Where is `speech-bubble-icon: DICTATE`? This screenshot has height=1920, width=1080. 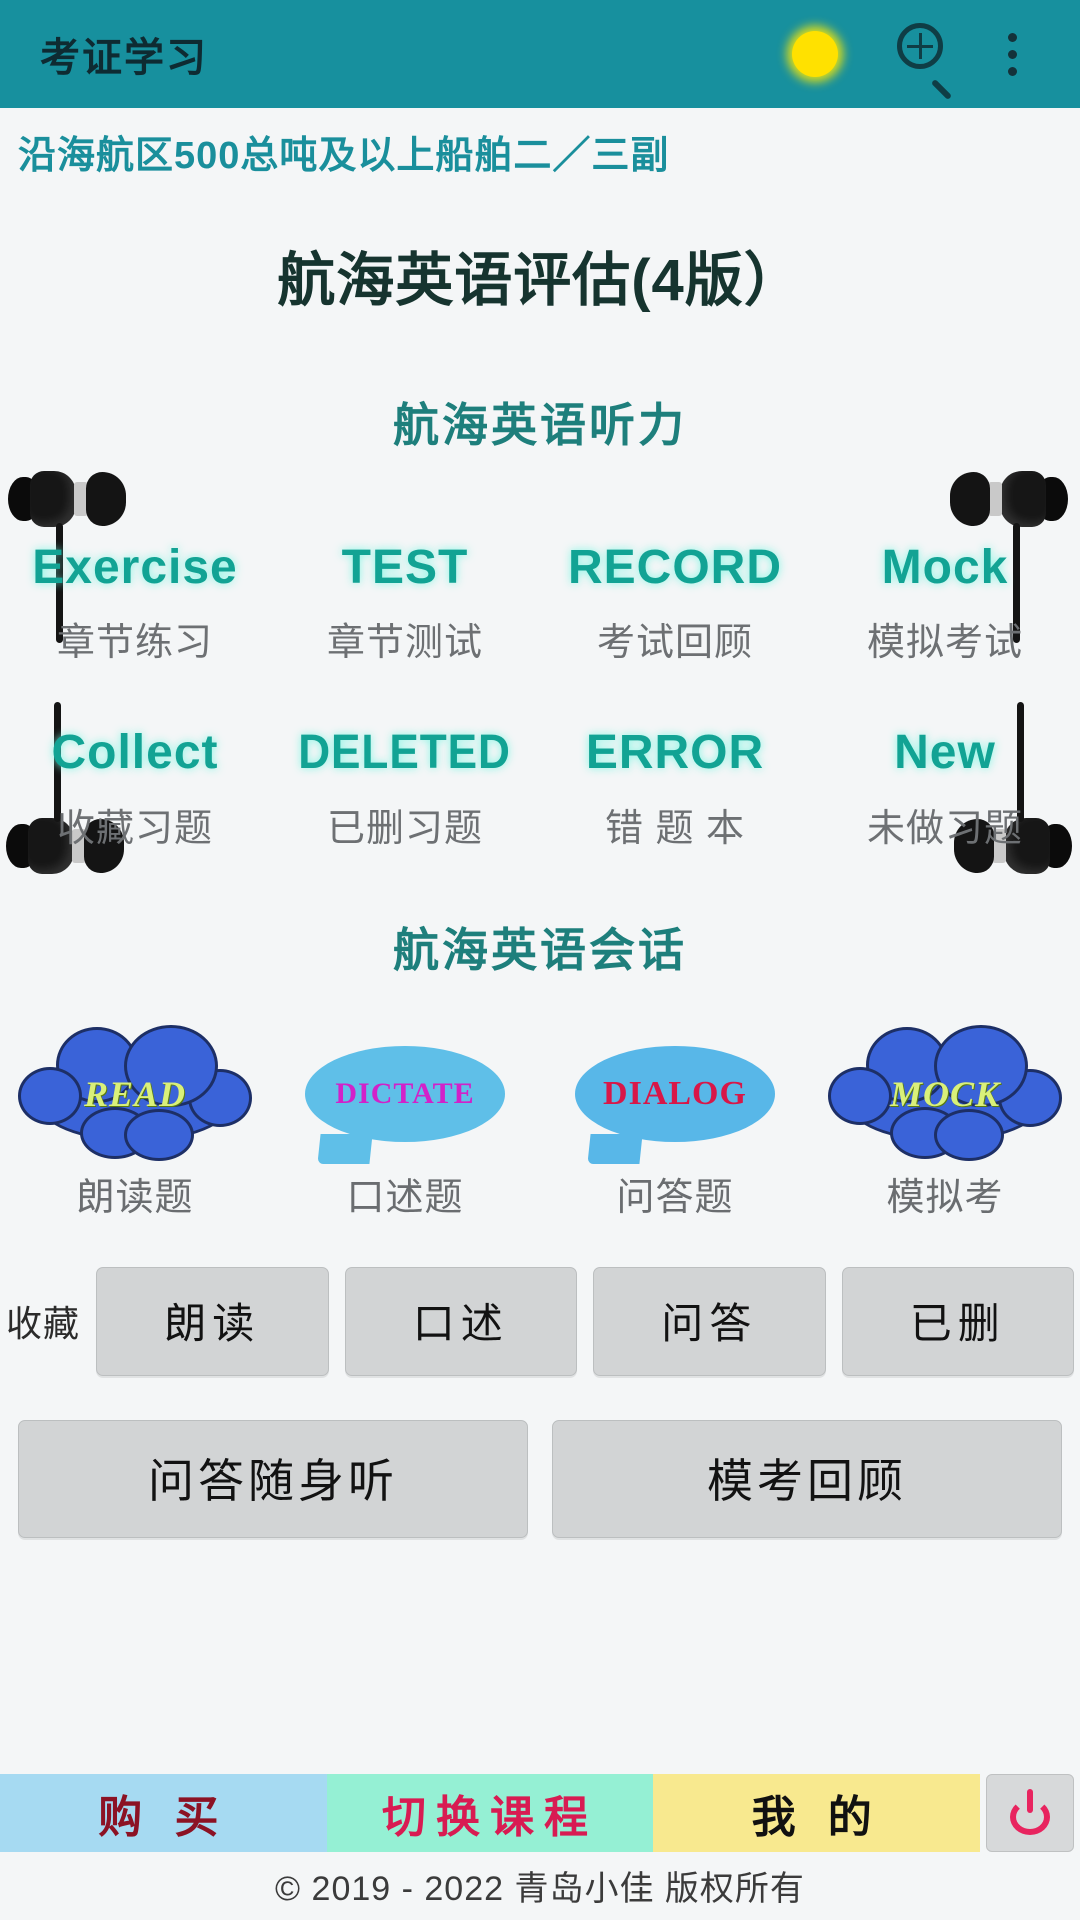 speech-bubble-icon: DICTATE is located at coordinates (405, 1102).